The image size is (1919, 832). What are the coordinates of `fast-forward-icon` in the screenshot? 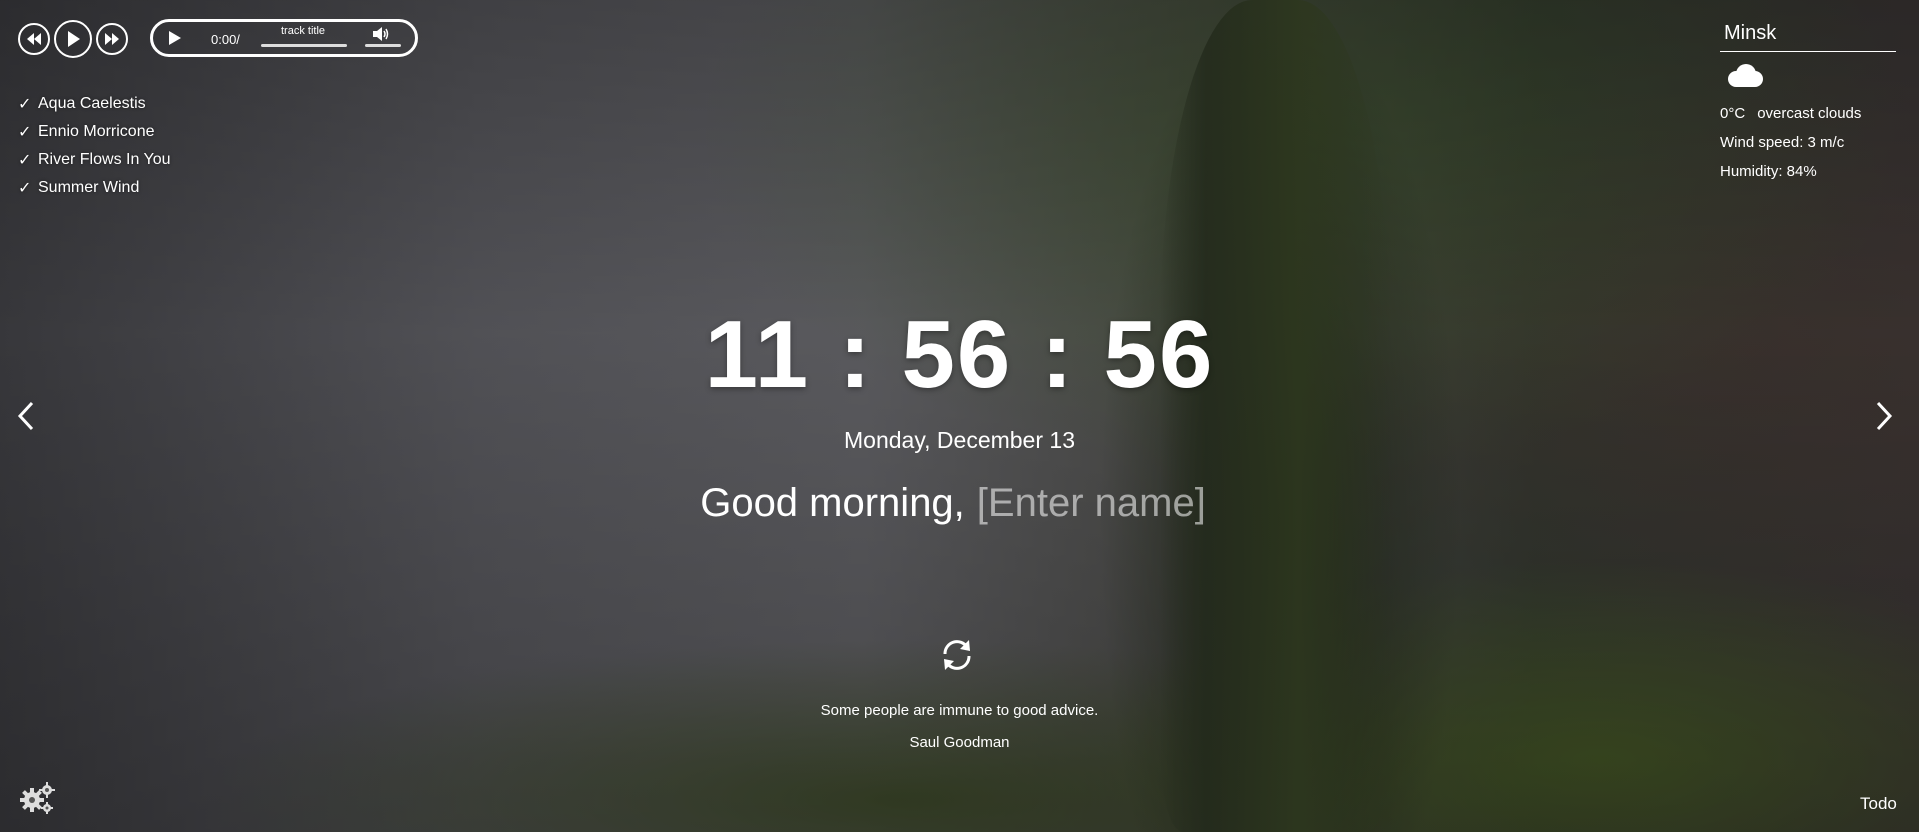 It's located at (112, 39).